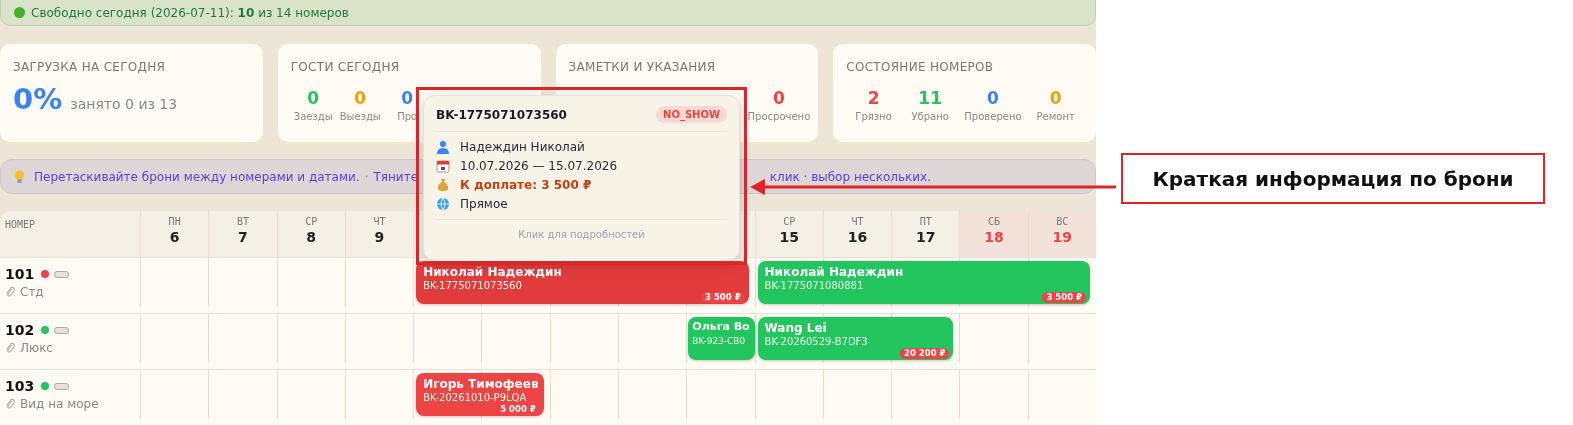 This screenshot has height=425, width=1573. What do you see at coordinates (484, 204) in the screenshot?
I see `tooltip-source: Прямое` at bounding box center [484, 204].